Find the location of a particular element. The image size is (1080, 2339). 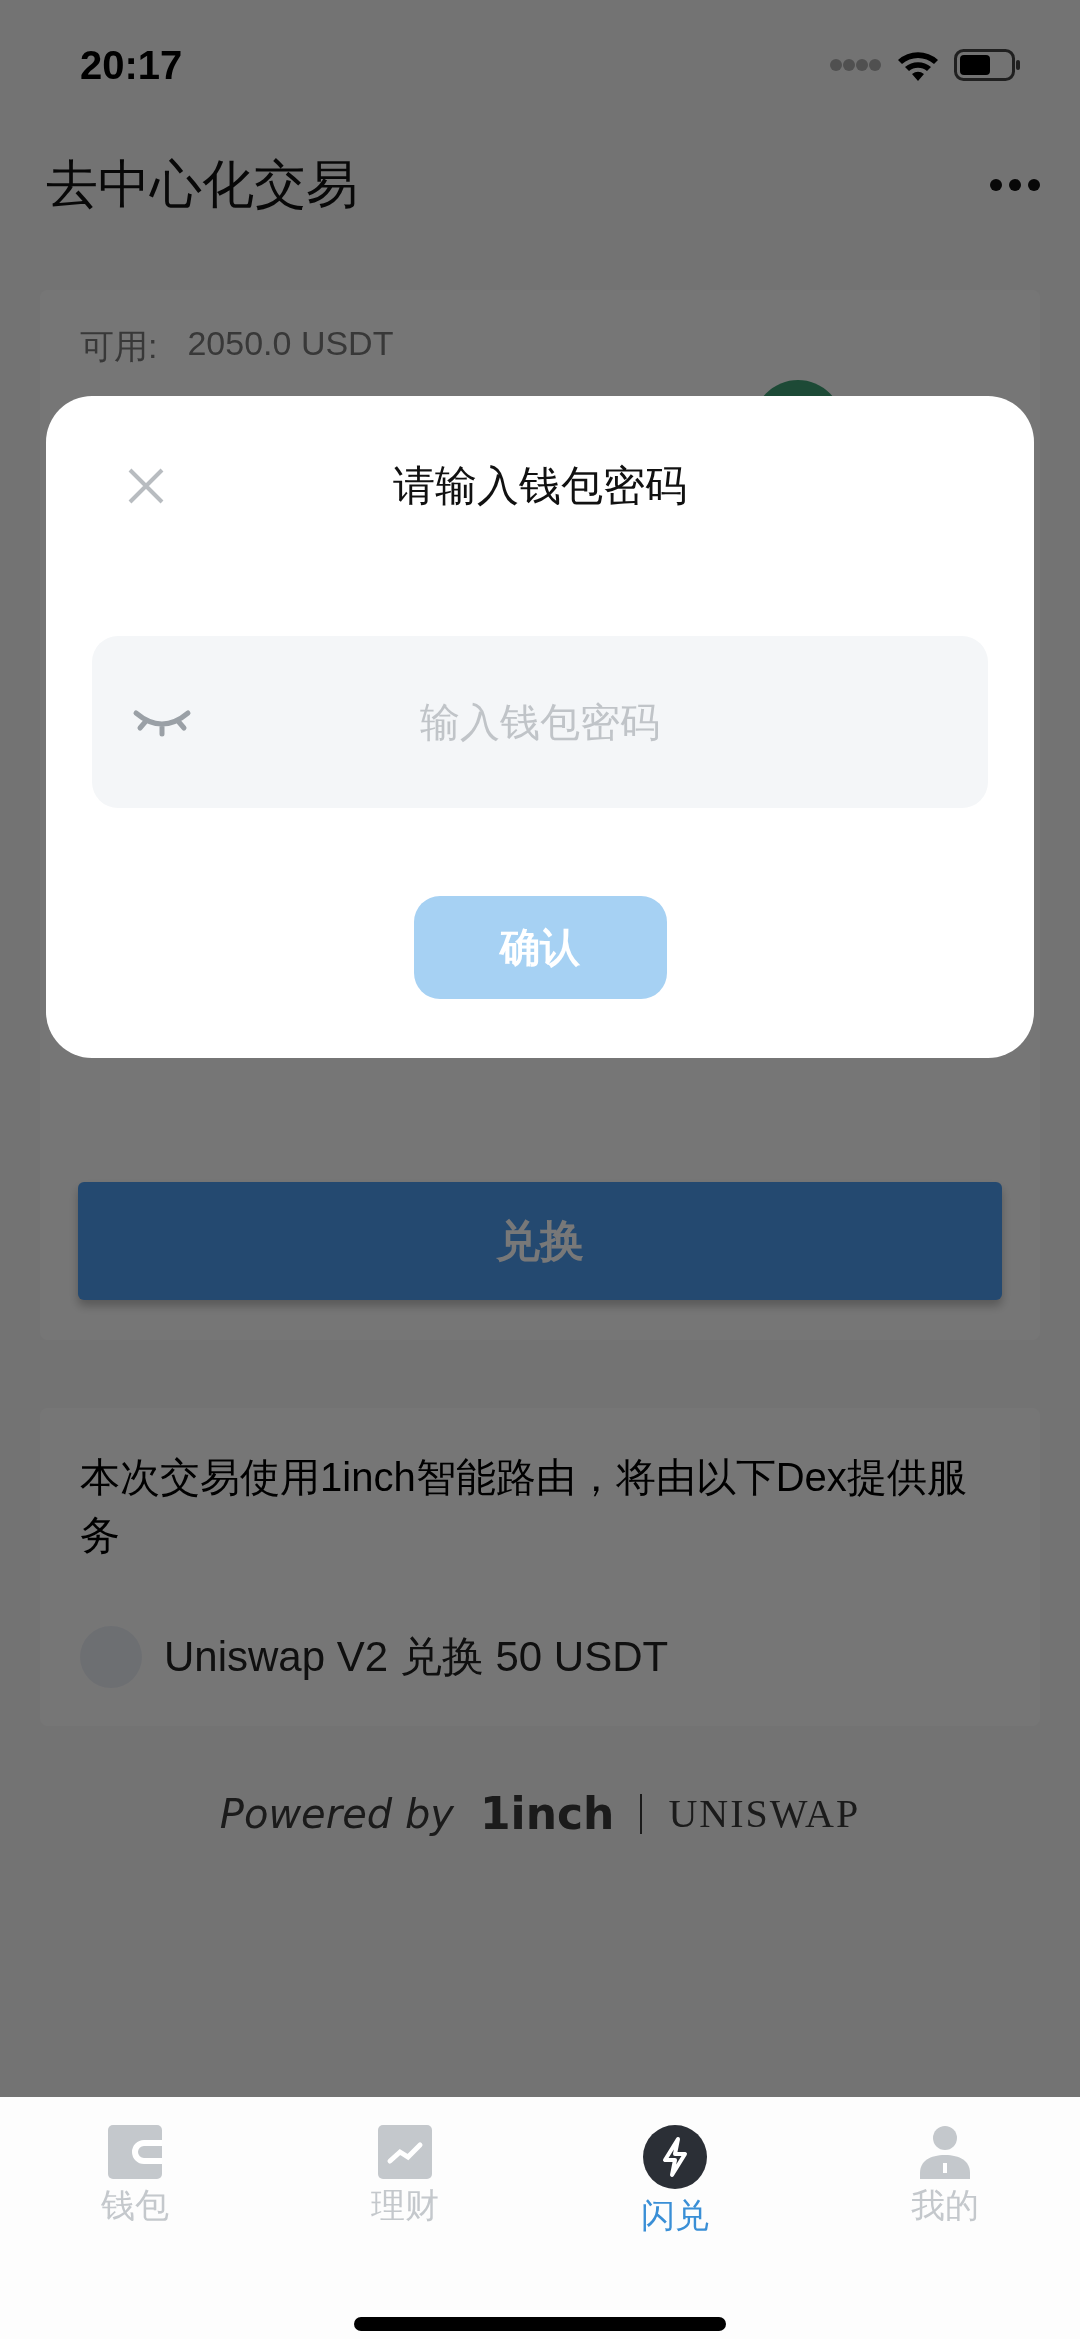

route-description: 本次交易使用1inch智能路由，将由以下Dex提供服务 is located at coordinates (524, 1506).